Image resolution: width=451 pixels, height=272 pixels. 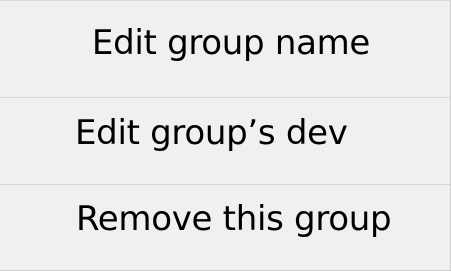 What do you see at coordinates (231, 43) in the screenshot?
I see `menu-item-label: Edit group name` at bounding box center [231, 43].